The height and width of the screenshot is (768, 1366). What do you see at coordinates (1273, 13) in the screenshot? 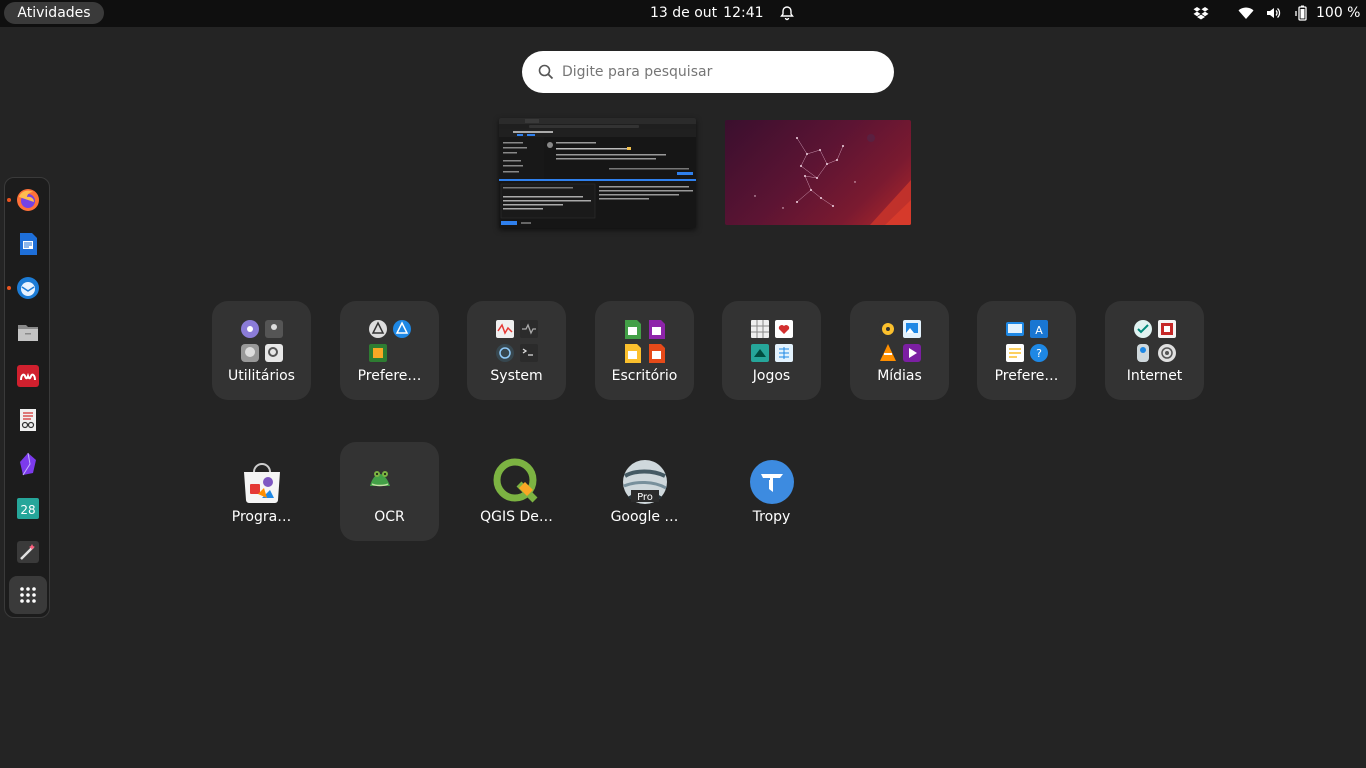
I see `volume-icon` at bounding box center [1273, 13].